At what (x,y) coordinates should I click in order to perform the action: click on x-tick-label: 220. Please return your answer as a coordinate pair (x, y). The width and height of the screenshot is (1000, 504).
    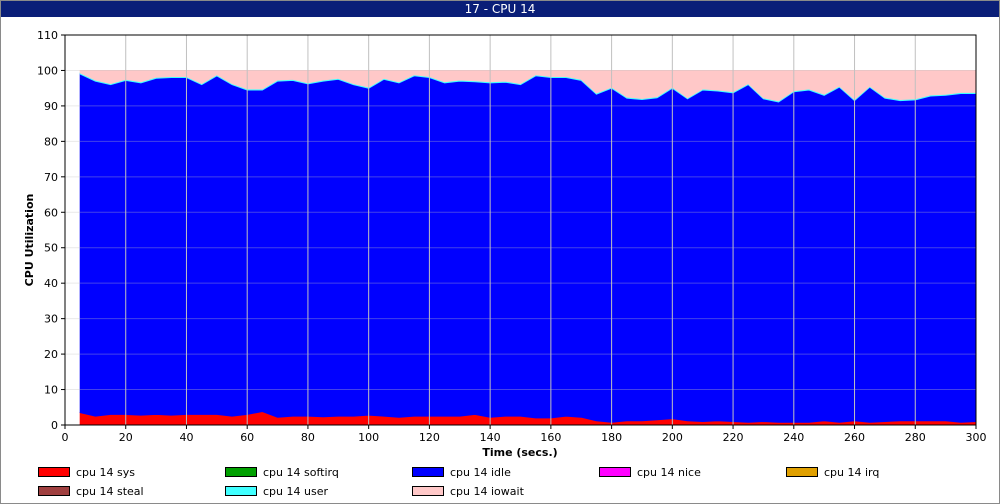
    Looking at the image, I should click on (733, 437).